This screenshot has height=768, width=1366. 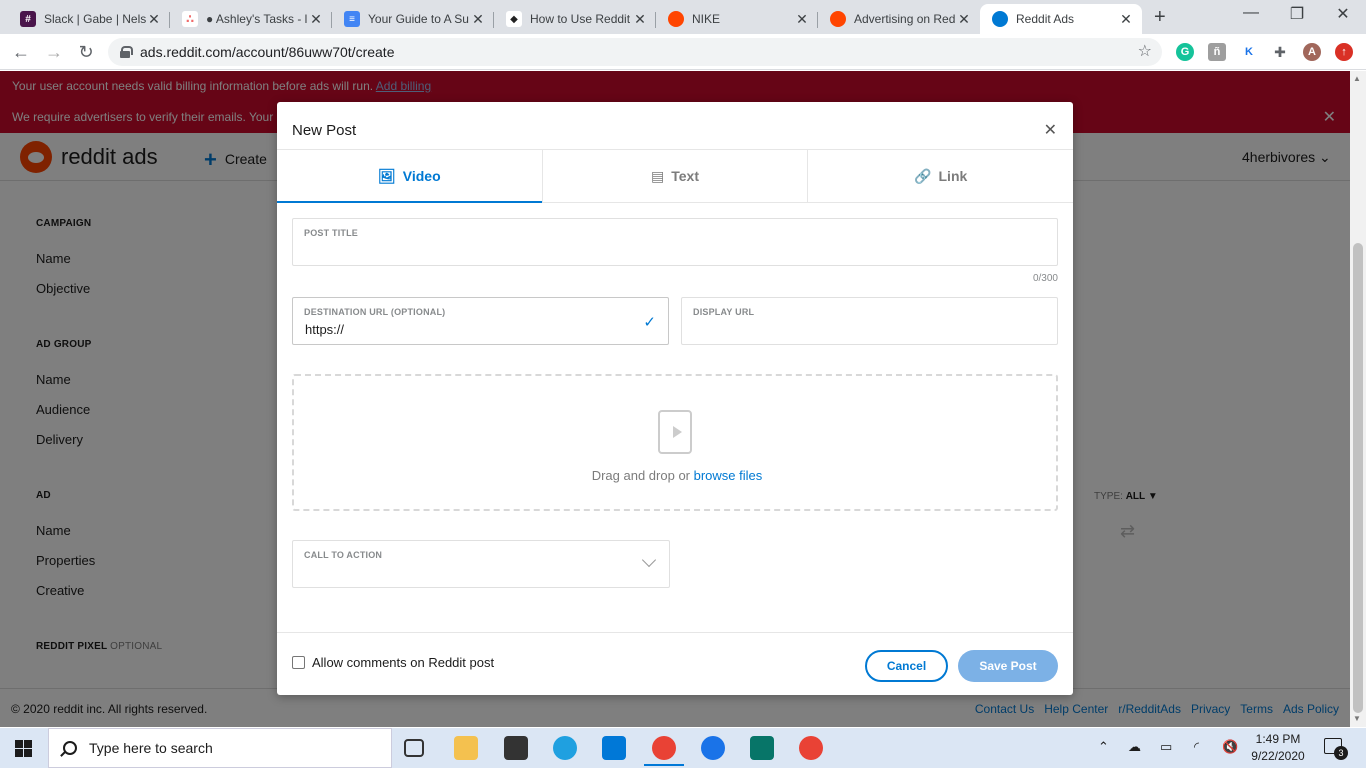 I want to click on new-tab-button: +, so click(x=1160, y=17).